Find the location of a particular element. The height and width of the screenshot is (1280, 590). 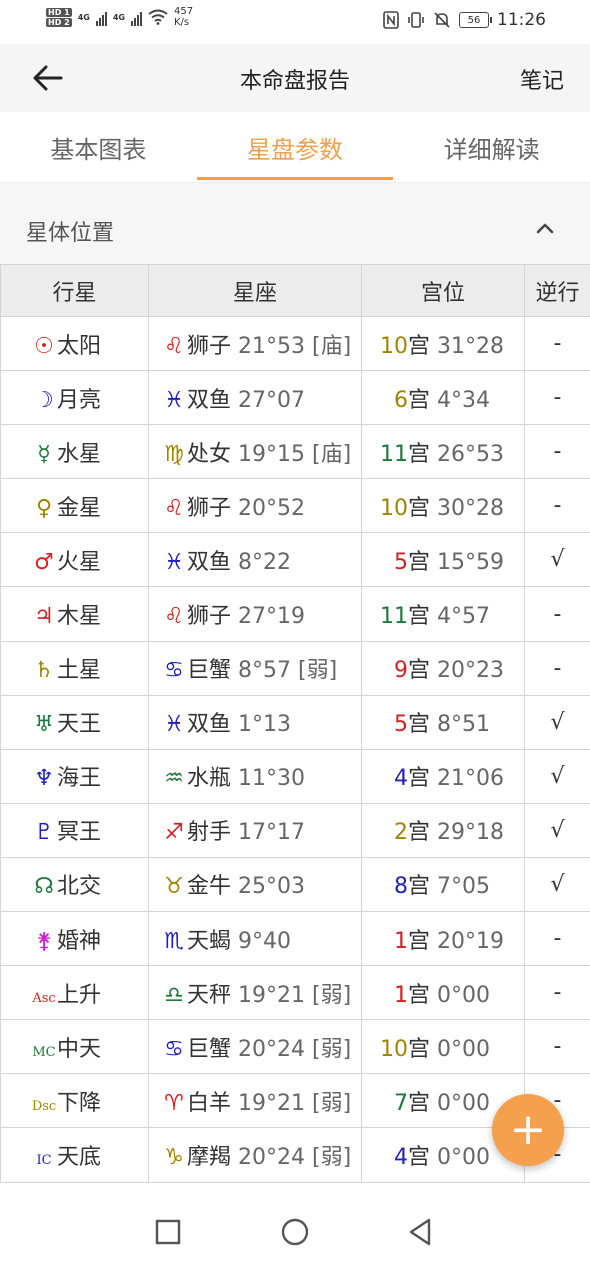

sign-cell: ♌ 狮子 27°19 is located at coordinates (255, 614).